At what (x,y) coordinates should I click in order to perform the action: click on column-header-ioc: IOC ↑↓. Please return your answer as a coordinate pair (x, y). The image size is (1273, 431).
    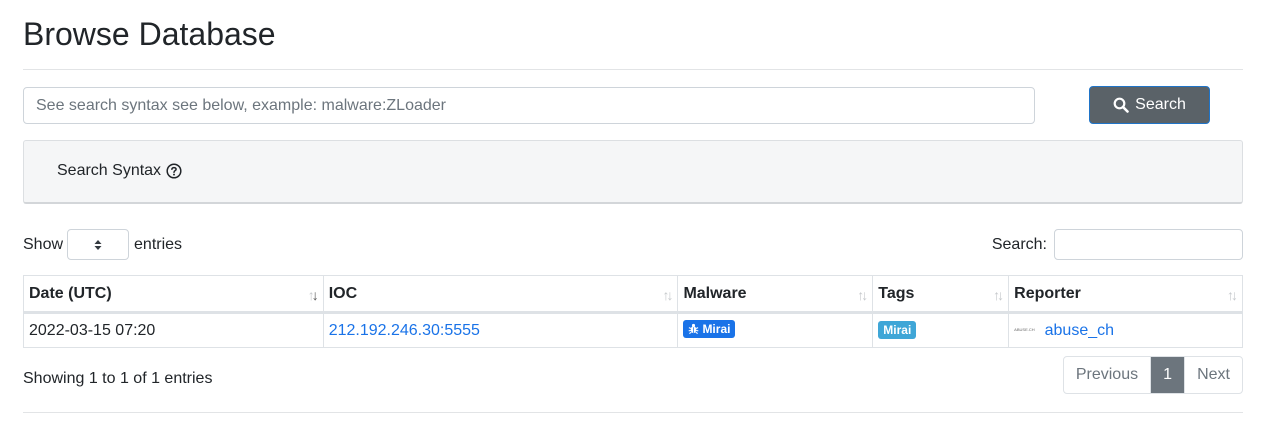
    Looking at the image, I should click on (500, 294).